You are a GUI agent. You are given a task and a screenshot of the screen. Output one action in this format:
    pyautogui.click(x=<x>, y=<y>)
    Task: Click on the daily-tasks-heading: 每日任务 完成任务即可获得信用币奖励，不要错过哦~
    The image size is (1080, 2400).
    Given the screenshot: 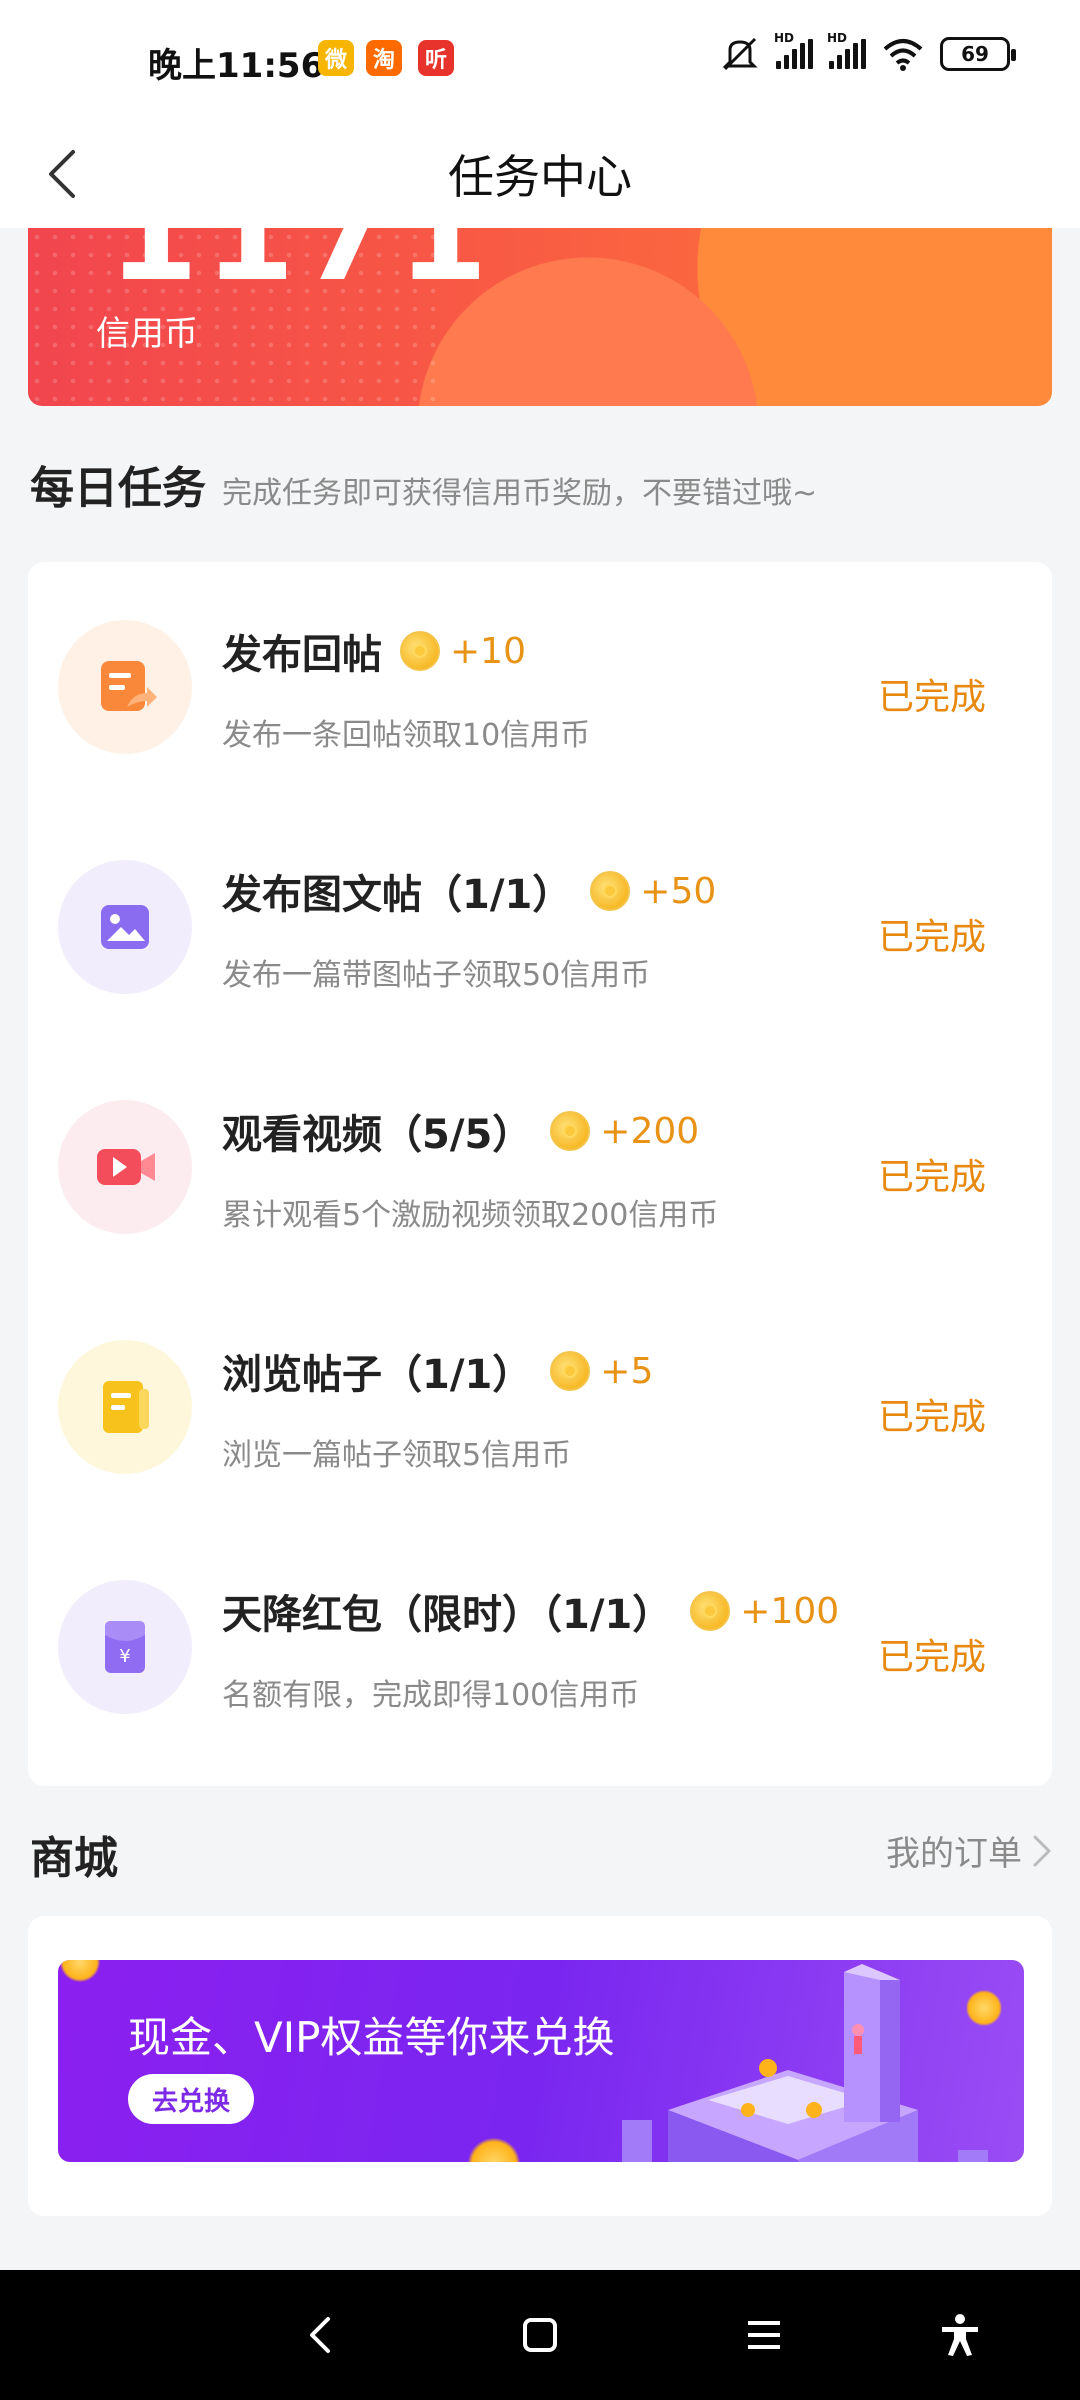 What is the action you would take?
    pyautogui.click(x=423, y=484)
    